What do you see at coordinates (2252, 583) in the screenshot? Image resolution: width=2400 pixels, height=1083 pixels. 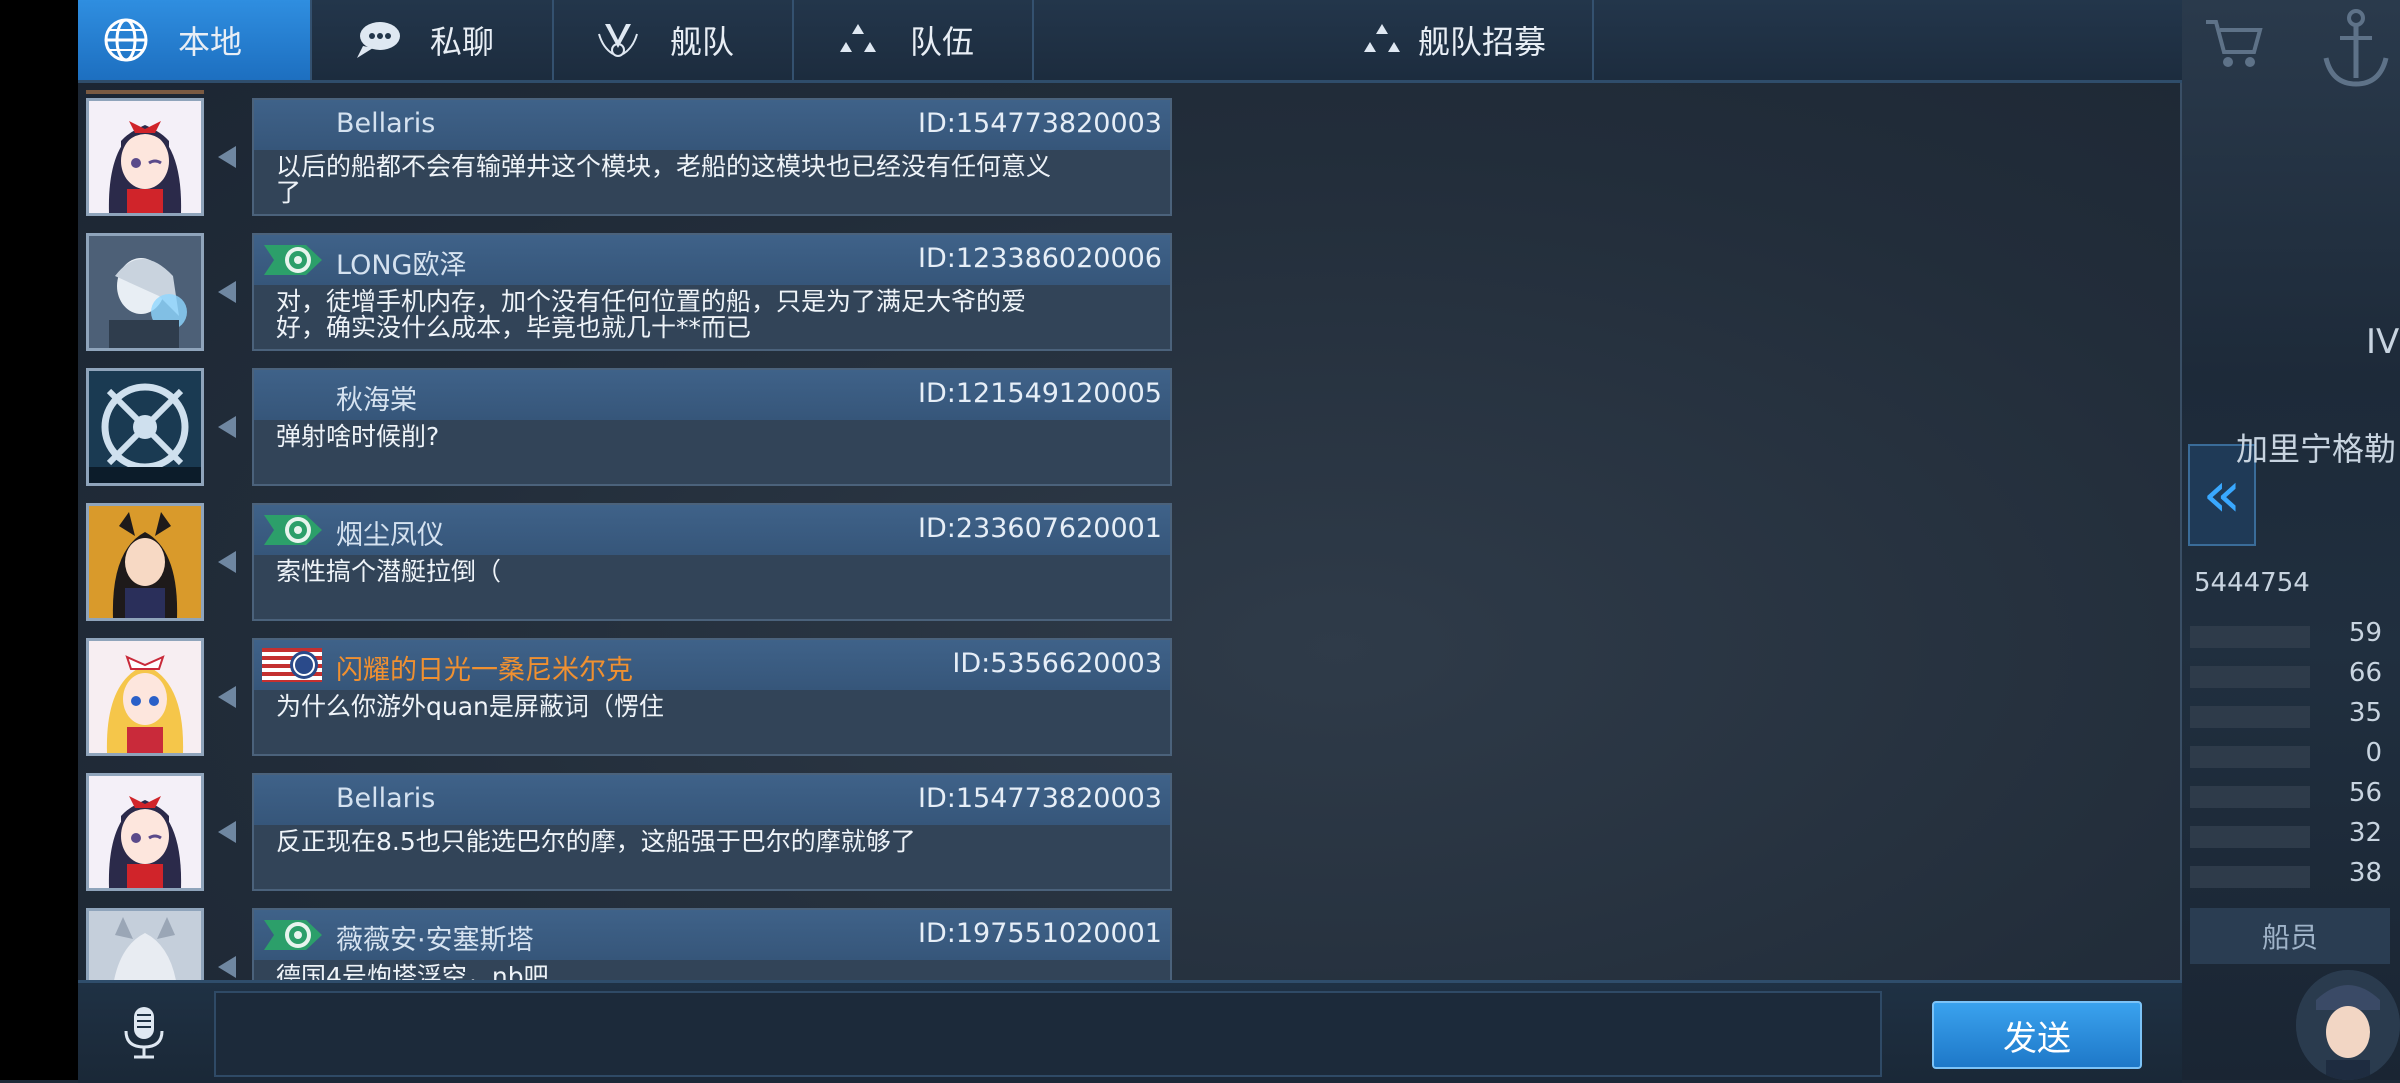 I see `player-id: 5444754` at bounding box center [2252, 583].